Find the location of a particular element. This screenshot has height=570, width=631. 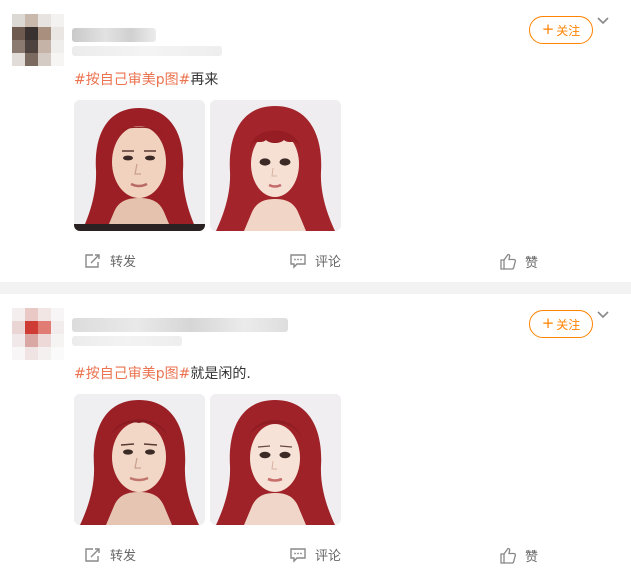

post-separator is located at coordinates (315, 288).